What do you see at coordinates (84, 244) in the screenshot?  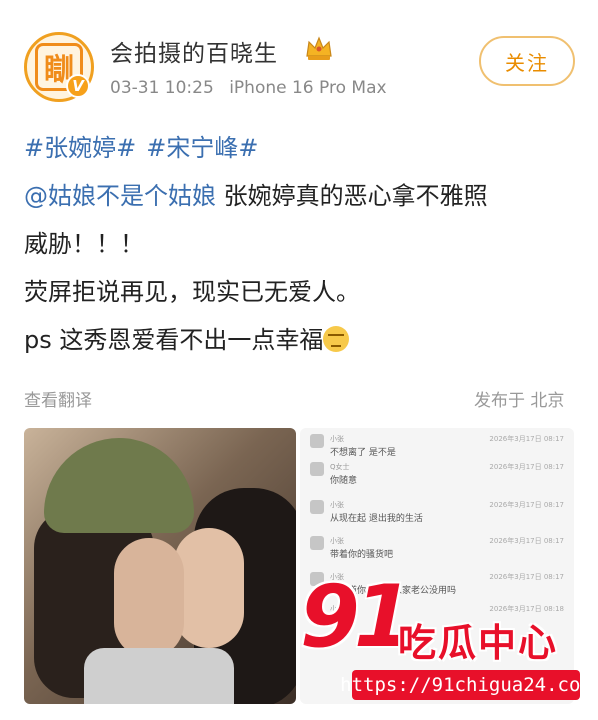 I see `text-line-2: 威胁！！！` at bounding box center [84, 244].